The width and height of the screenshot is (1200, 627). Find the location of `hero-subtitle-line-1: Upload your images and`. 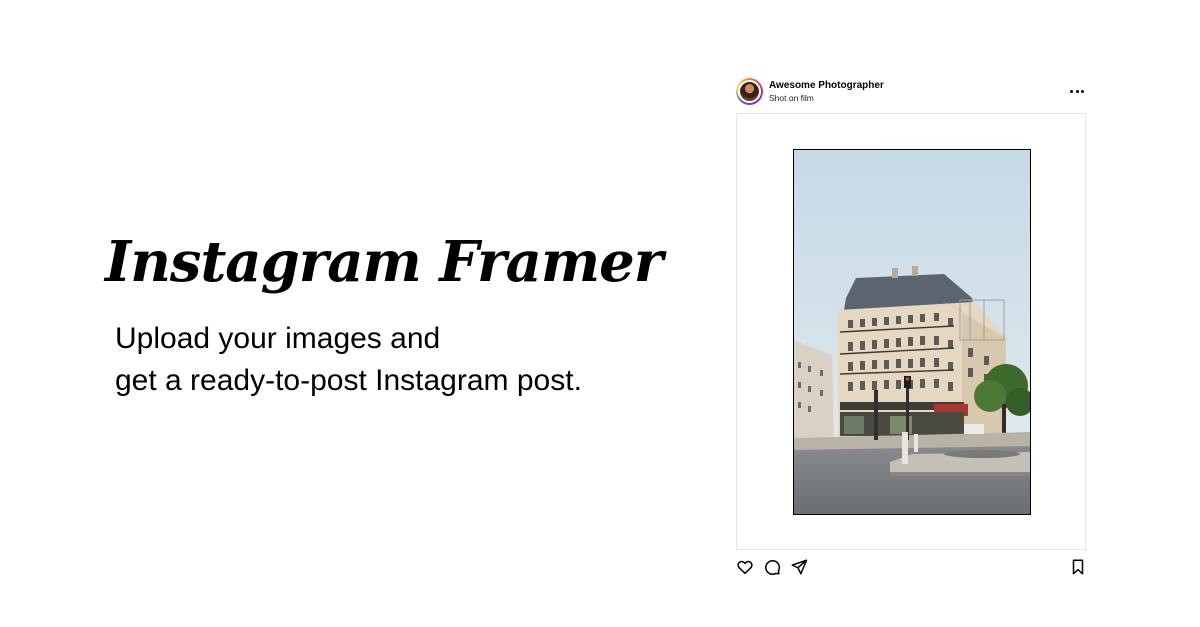

hero-subtitle-line-1: Upload your images and is located at coordinates (278, 338).